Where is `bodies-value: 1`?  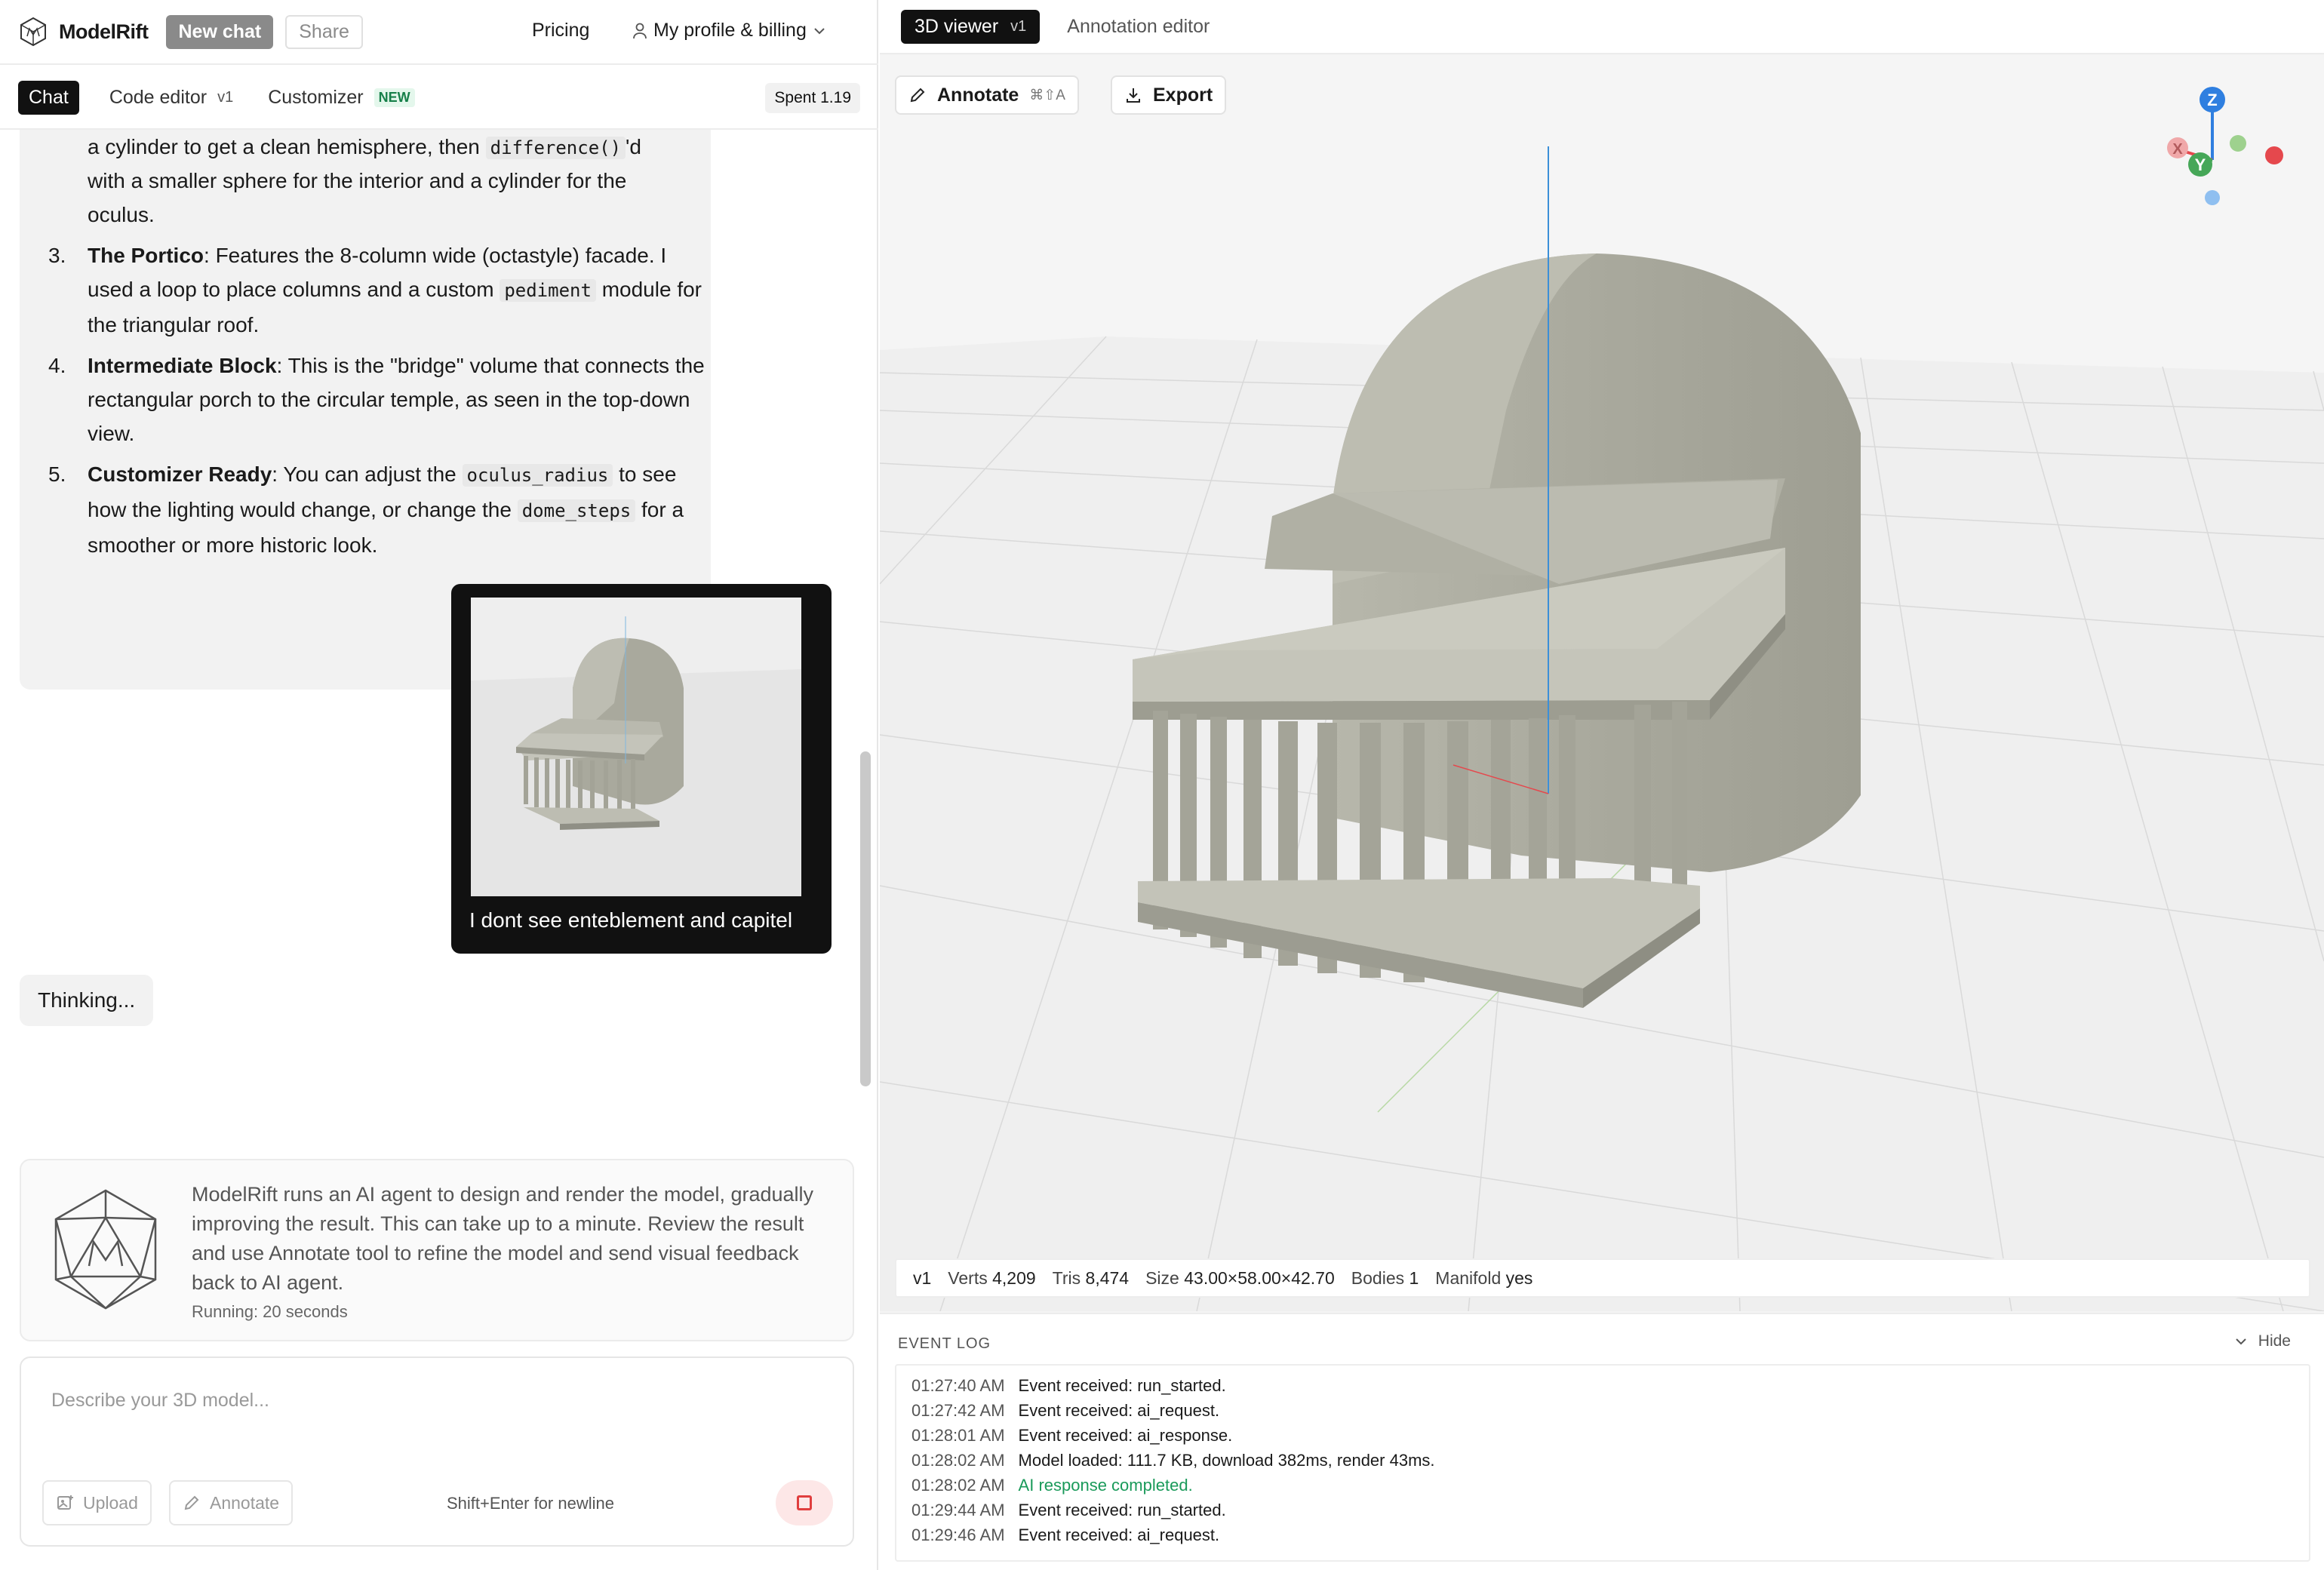
bodies-value: 1 is located at coordinates (1414, 1277).